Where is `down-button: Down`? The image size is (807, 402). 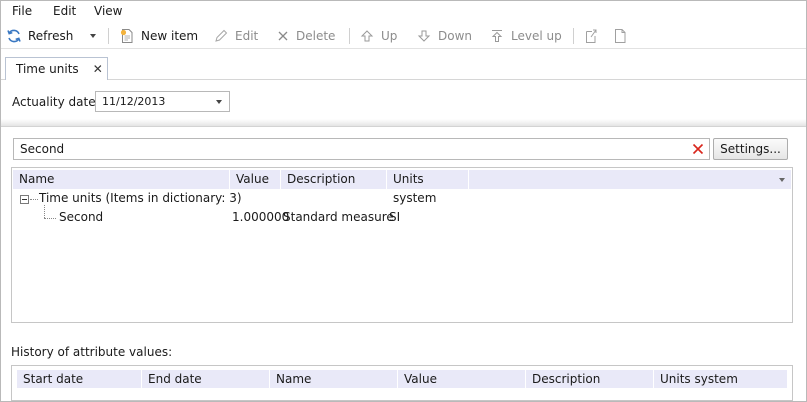 down-button: Down is located at coordinates (444, 36).